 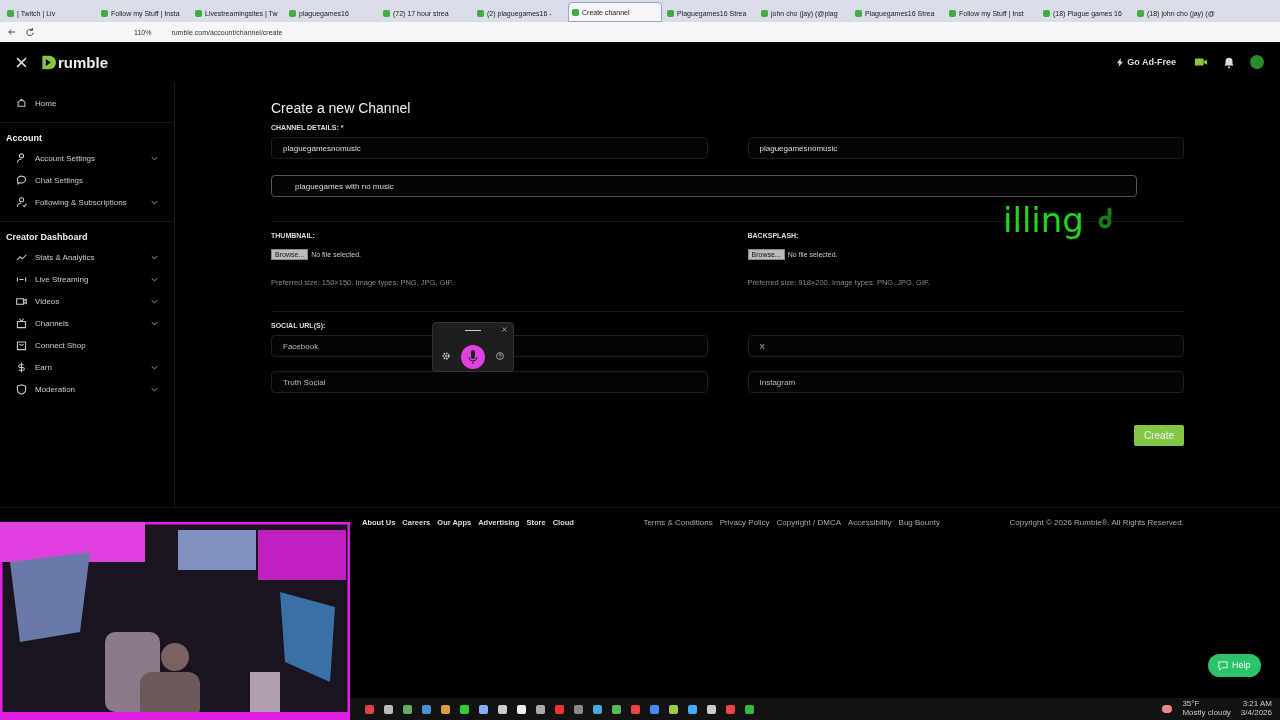 I want to click on footer-link: Terms & Conditions, so click(x=678, y=522).